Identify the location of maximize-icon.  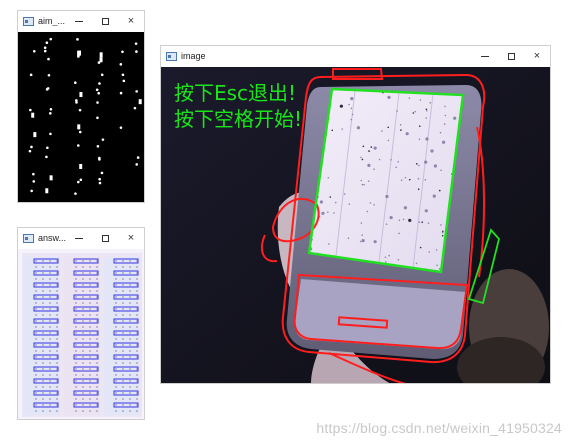
(105, 238).